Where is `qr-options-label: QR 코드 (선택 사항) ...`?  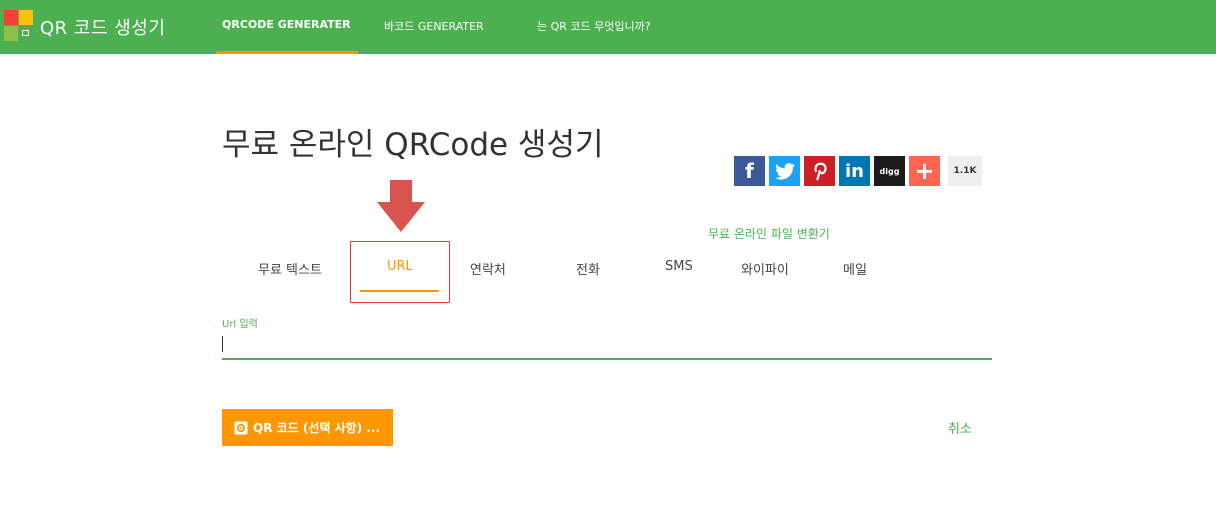 qr-options-label: QR 코드 (선택 사항) ... is located at coordinates (317, 428).